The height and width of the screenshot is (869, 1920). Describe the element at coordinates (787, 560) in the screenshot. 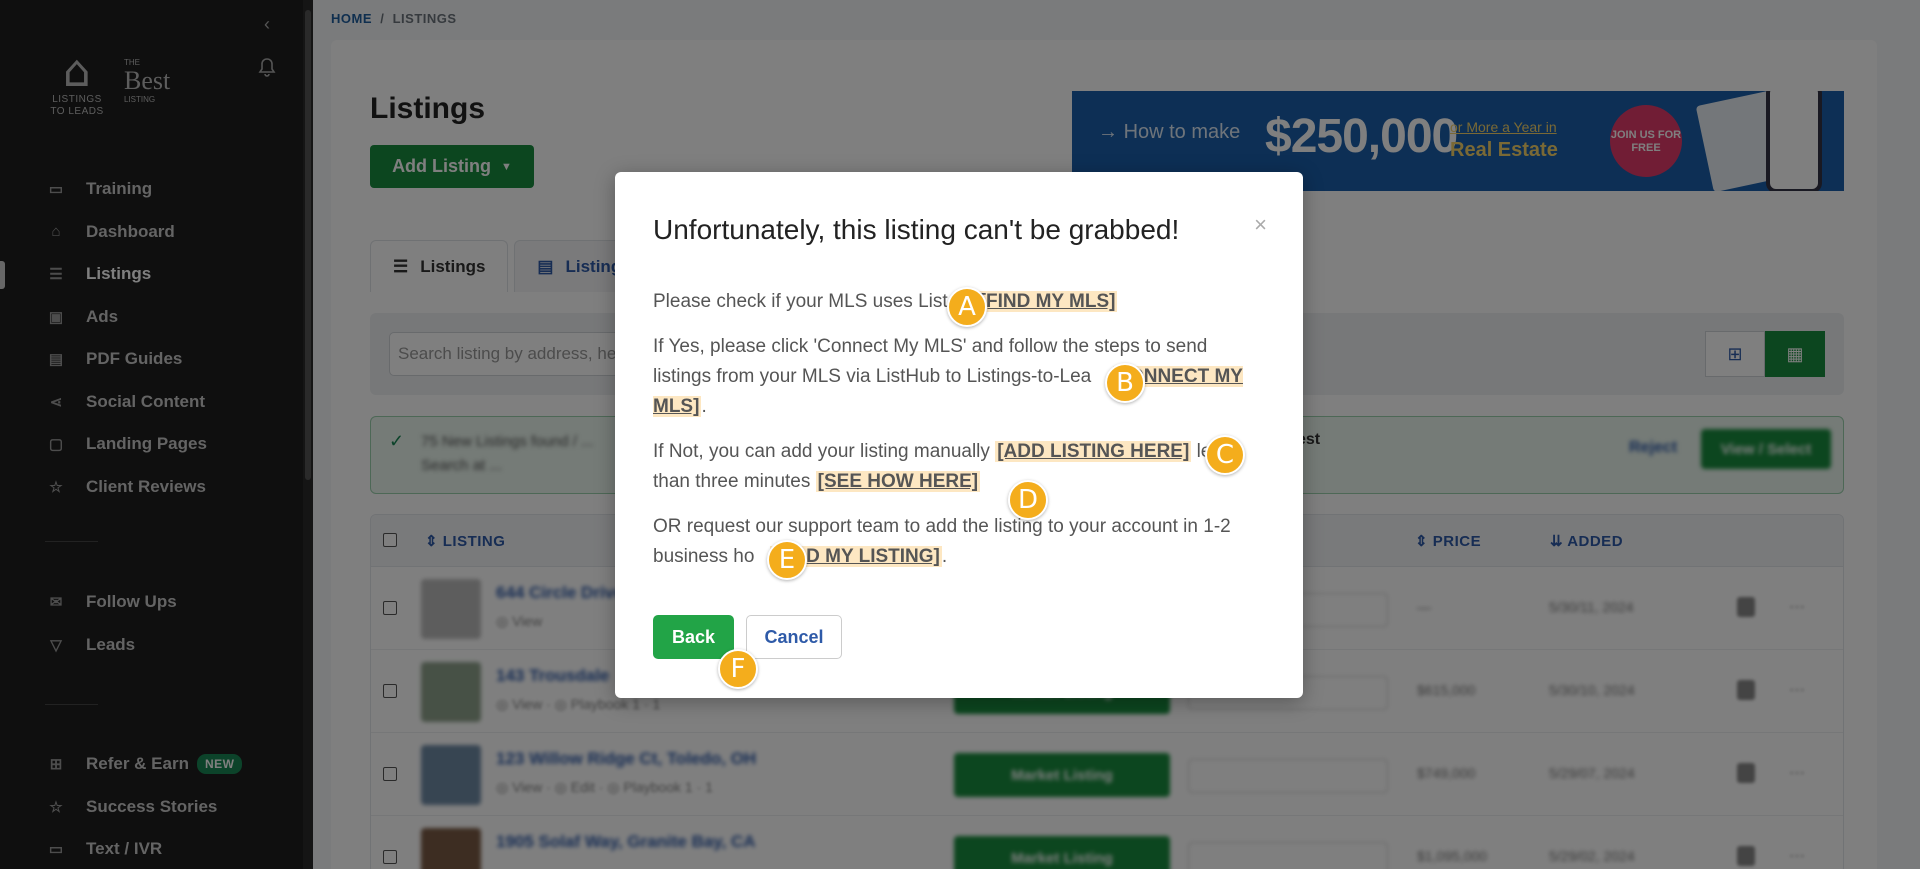

I see `marker-e: E` at that location.